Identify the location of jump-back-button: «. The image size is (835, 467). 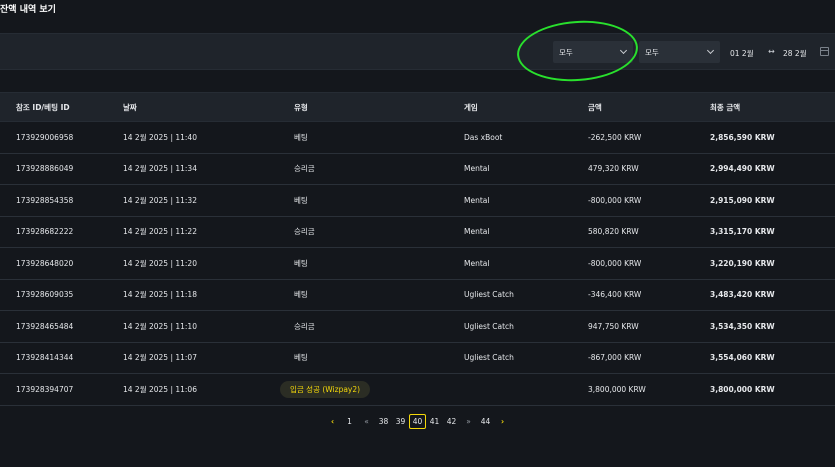
(366, 421).